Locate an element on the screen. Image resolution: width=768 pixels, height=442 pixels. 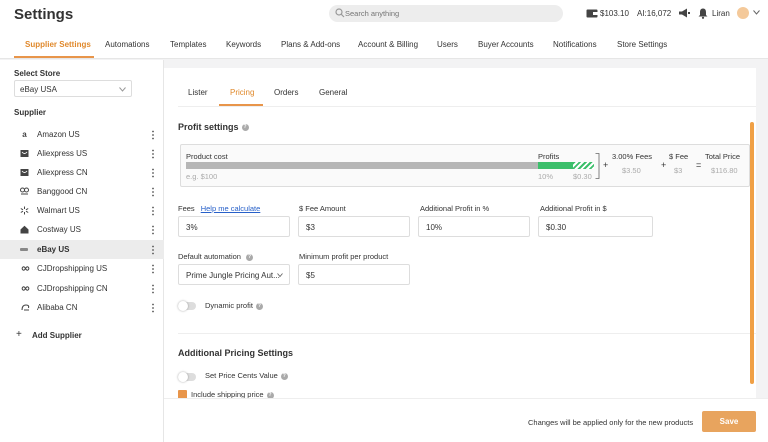
sidebar-item-cjdropshipping-us: CJDropshipping US is located at coordinates (82, 268).